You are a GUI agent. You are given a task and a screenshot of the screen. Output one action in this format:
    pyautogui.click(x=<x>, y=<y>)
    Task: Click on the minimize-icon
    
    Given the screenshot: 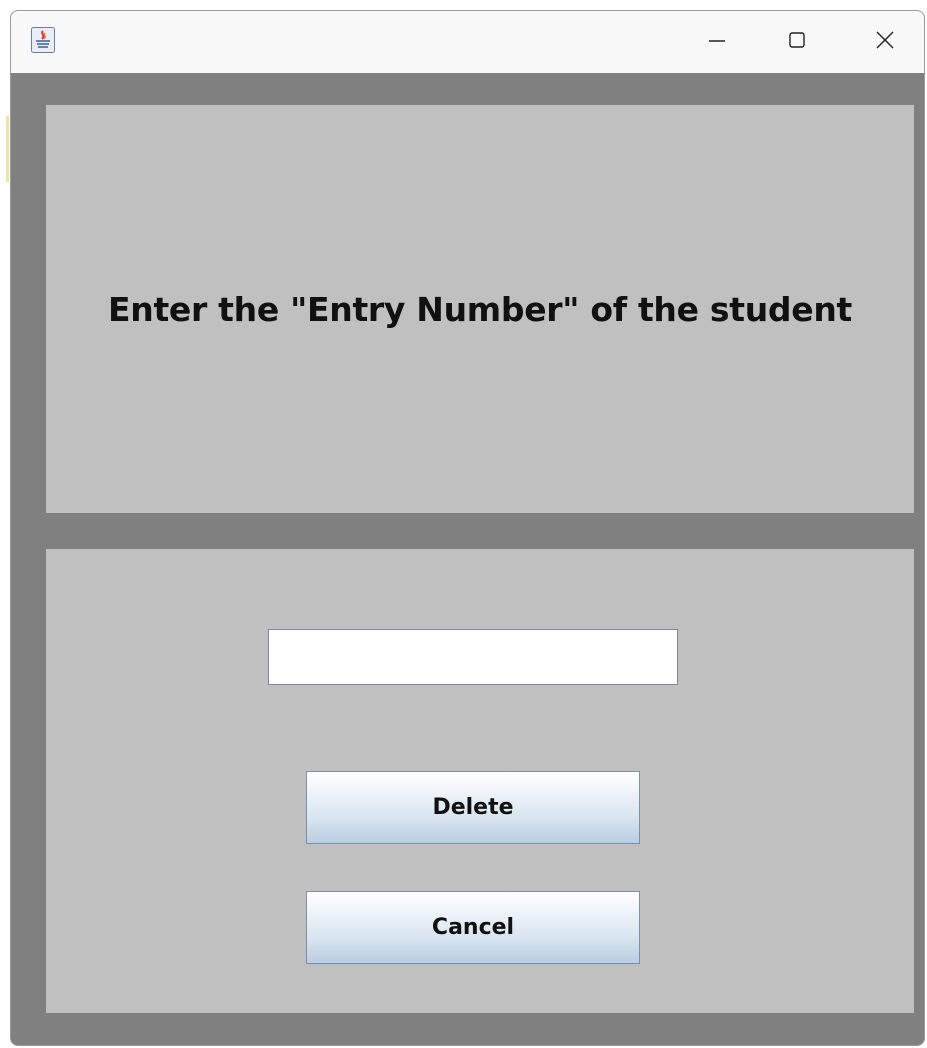 What is the action you would take?
    pyautogui.click(x=717, y=42)
    